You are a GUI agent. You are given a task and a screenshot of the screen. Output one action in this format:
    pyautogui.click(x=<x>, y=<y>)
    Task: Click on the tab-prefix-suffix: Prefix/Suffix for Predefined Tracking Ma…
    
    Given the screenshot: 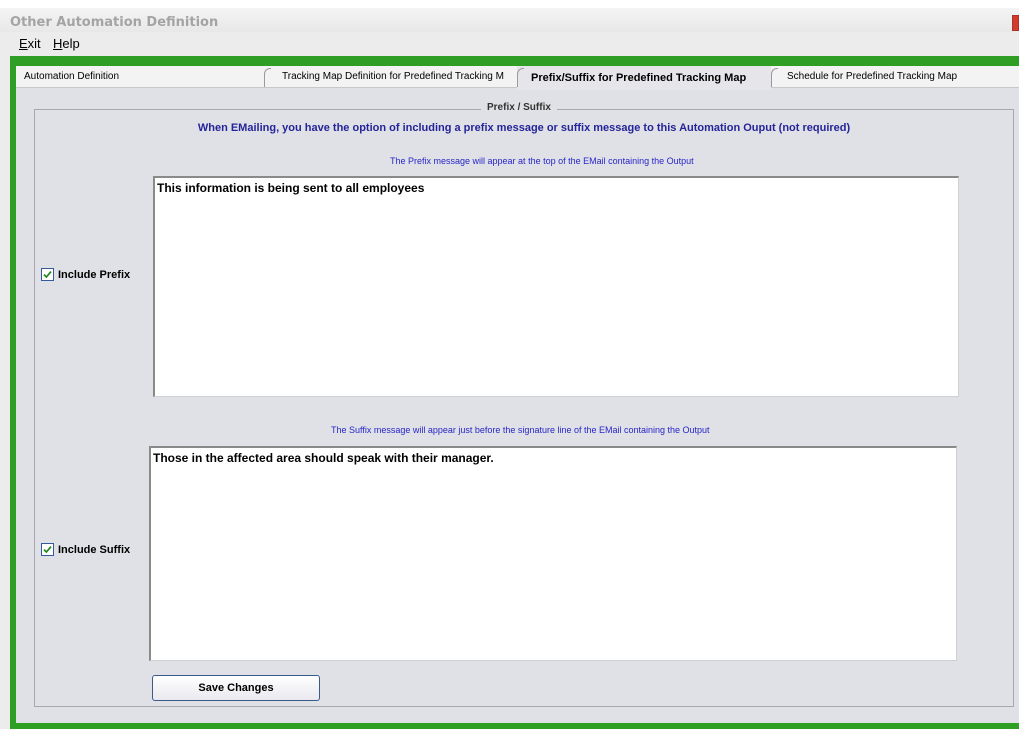 What is the action you would take?
    pyautogui.click(x=644, y=78)
    